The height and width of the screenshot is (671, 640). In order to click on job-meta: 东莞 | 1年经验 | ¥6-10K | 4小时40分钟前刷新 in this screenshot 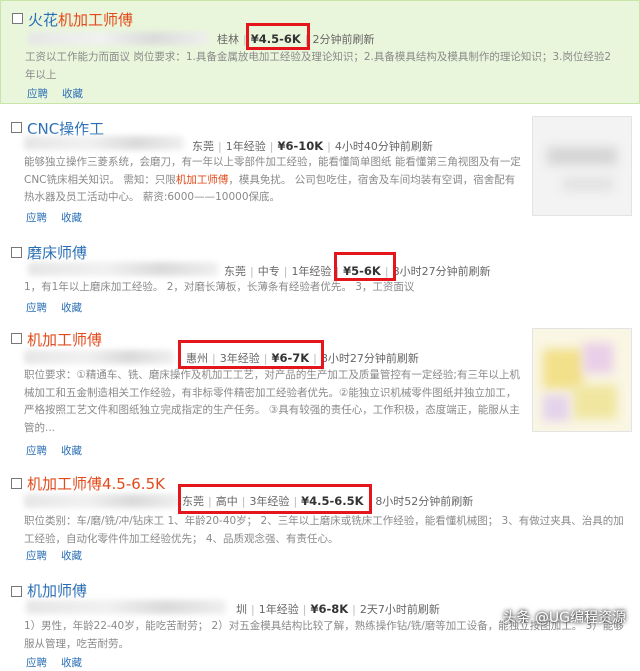, I will do `click(312, 146)`.